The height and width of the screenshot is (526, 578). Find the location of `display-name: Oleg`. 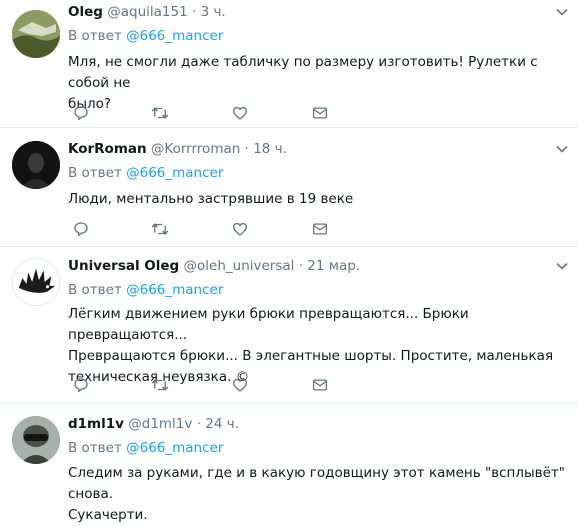

display-name: Oleg is located at coordinates (85, 12).